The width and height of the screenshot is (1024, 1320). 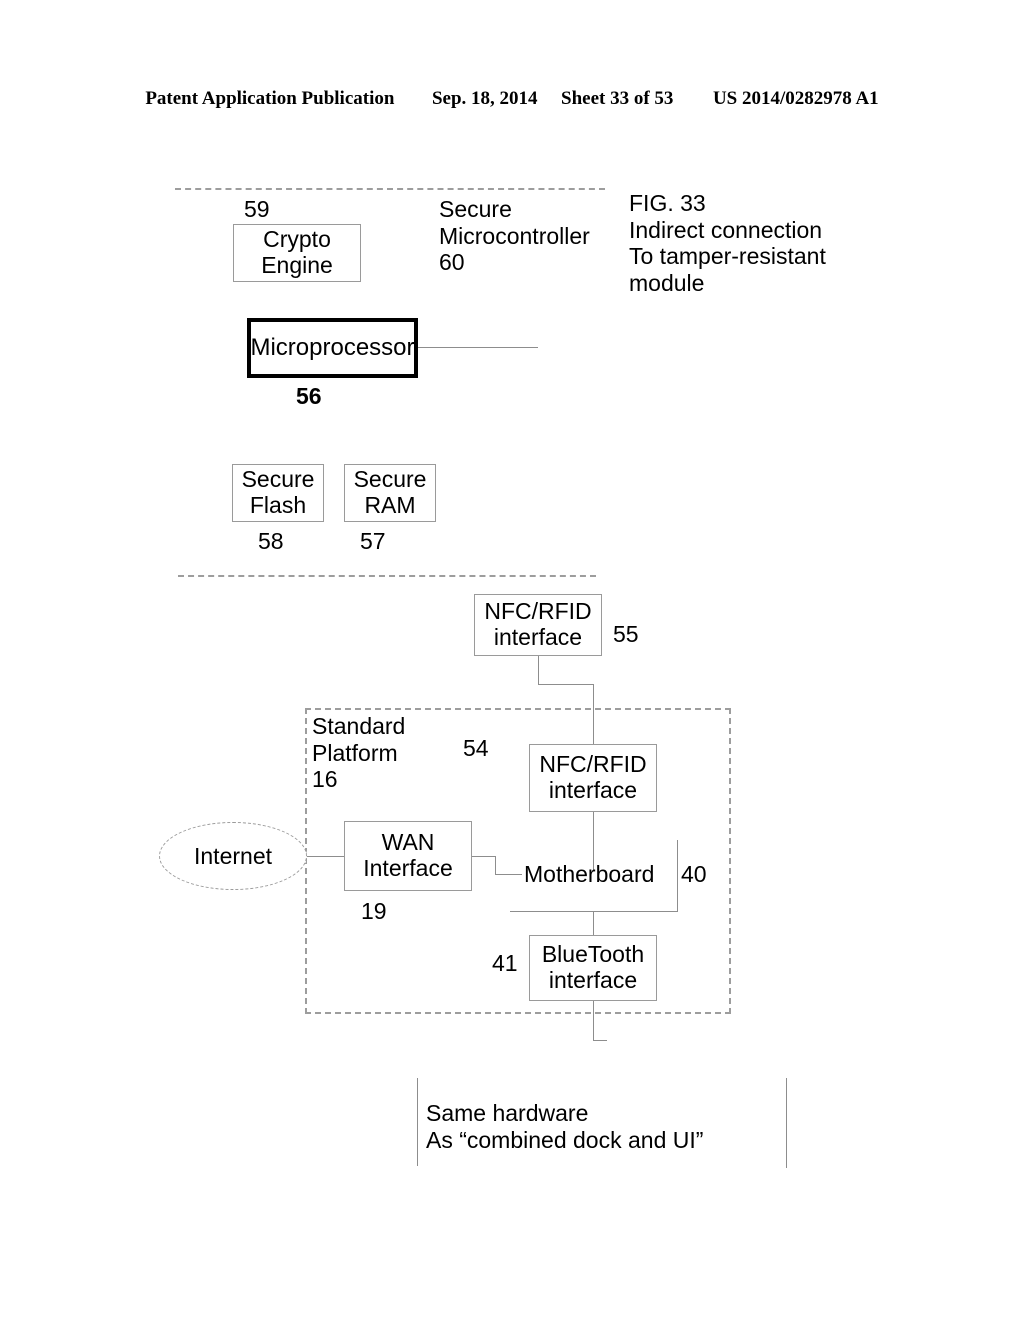 What do you see at coordinates (325, 856) in the screenshot?
I see `internet-to-wan-line` at bounding box center [325, 856].